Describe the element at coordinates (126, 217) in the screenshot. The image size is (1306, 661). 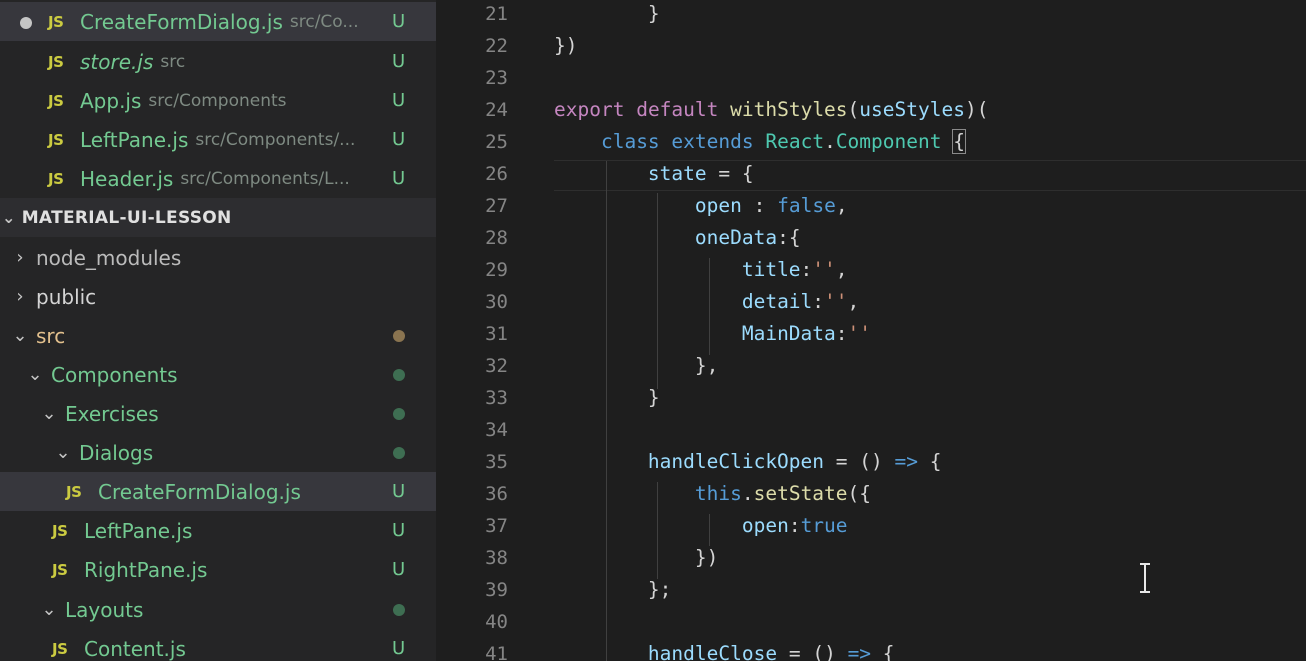
I see `project-title: MATERIAL-UI-LESSON` at that location.